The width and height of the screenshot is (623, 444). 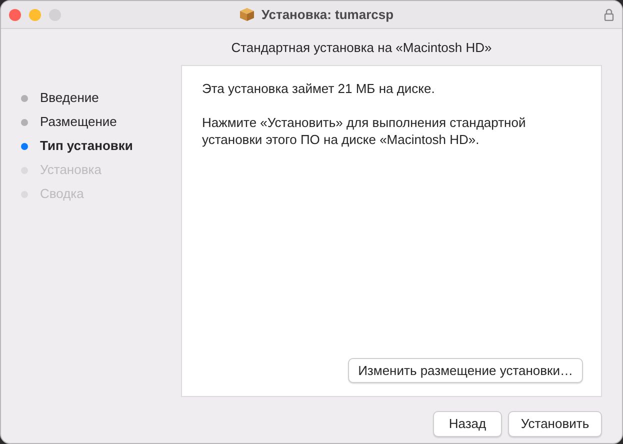 I want to click on minimize-button, so click(x=35, y=14).